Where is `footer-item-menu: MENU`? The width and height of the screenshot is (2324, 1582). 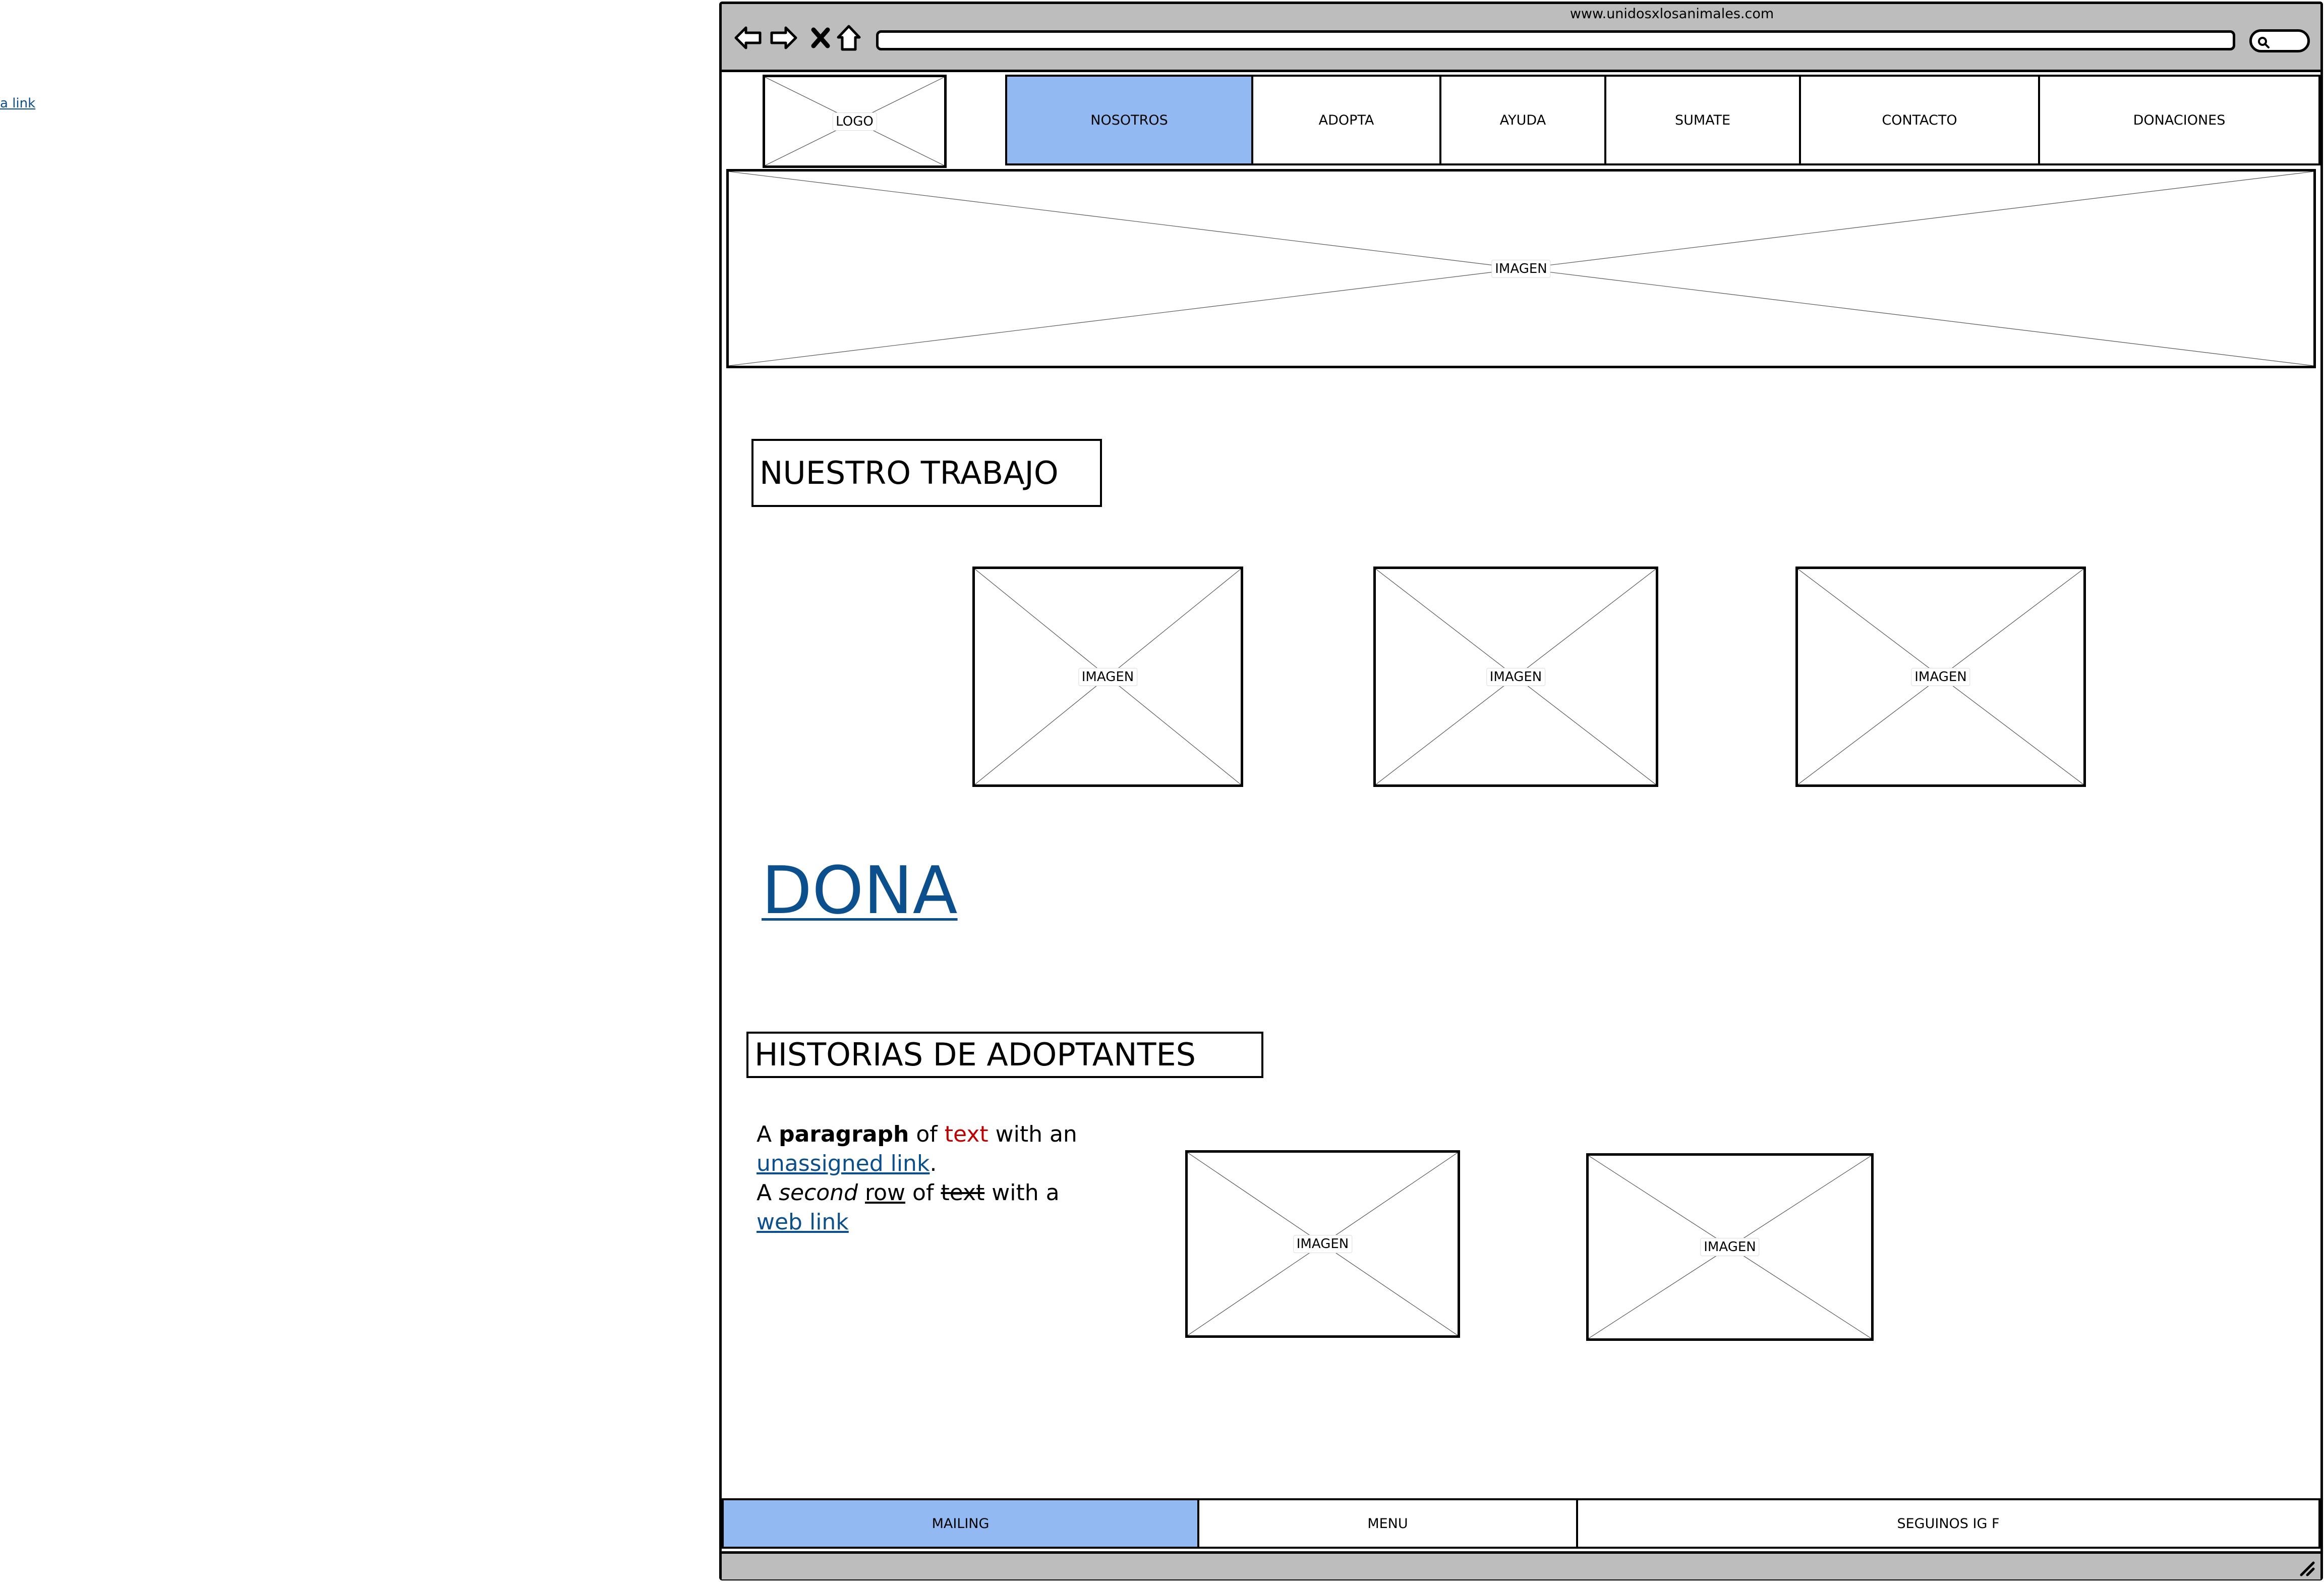 footer-item-menu: MENU is located at coordinates (1388, 1523).